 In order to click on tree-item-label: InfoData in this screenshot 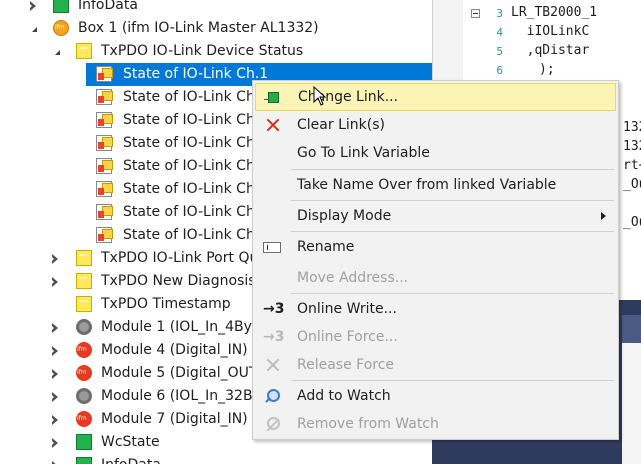, I will do `click(131, 459)`.